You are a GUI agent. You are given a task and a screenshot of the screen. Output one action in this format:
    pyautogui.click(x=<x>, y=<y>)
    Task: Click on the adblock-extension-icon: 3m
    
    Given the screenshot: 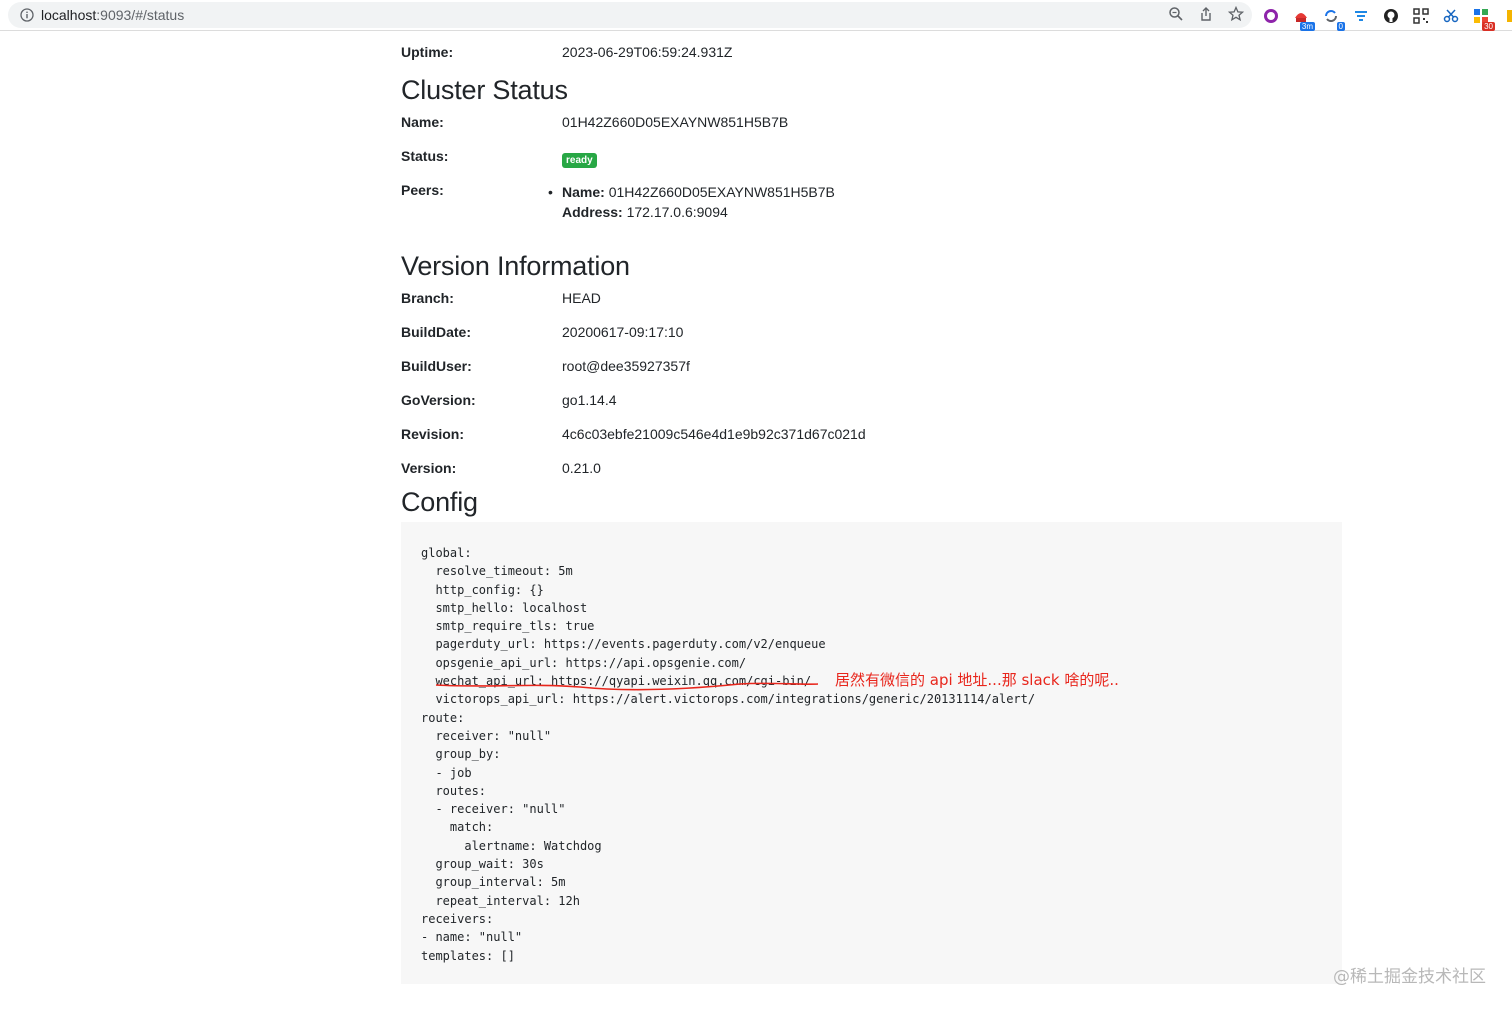 What is the action you would take?
    pyautogui.click(x=1303, y=19)
    